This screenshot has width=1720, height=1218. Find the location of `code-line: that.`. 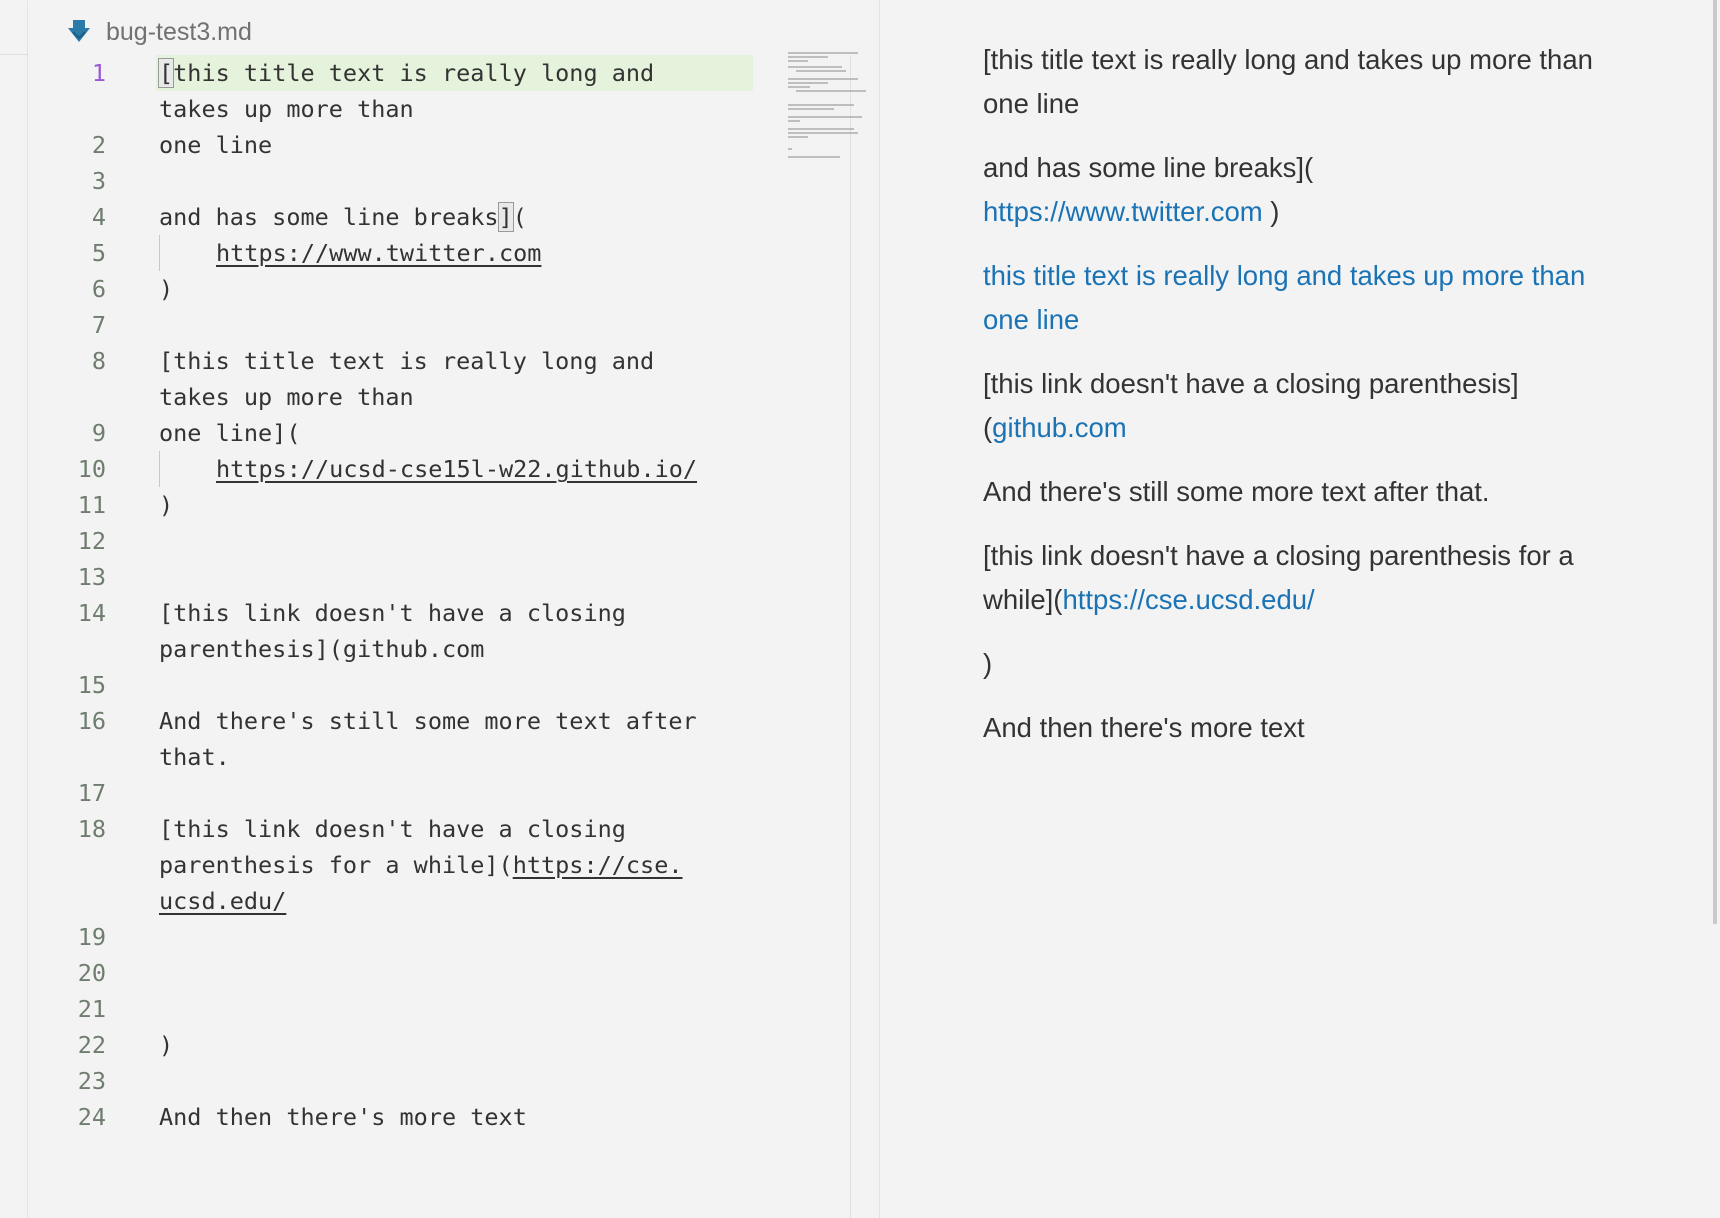

code-line: that. is located at coordinates (439, 757).